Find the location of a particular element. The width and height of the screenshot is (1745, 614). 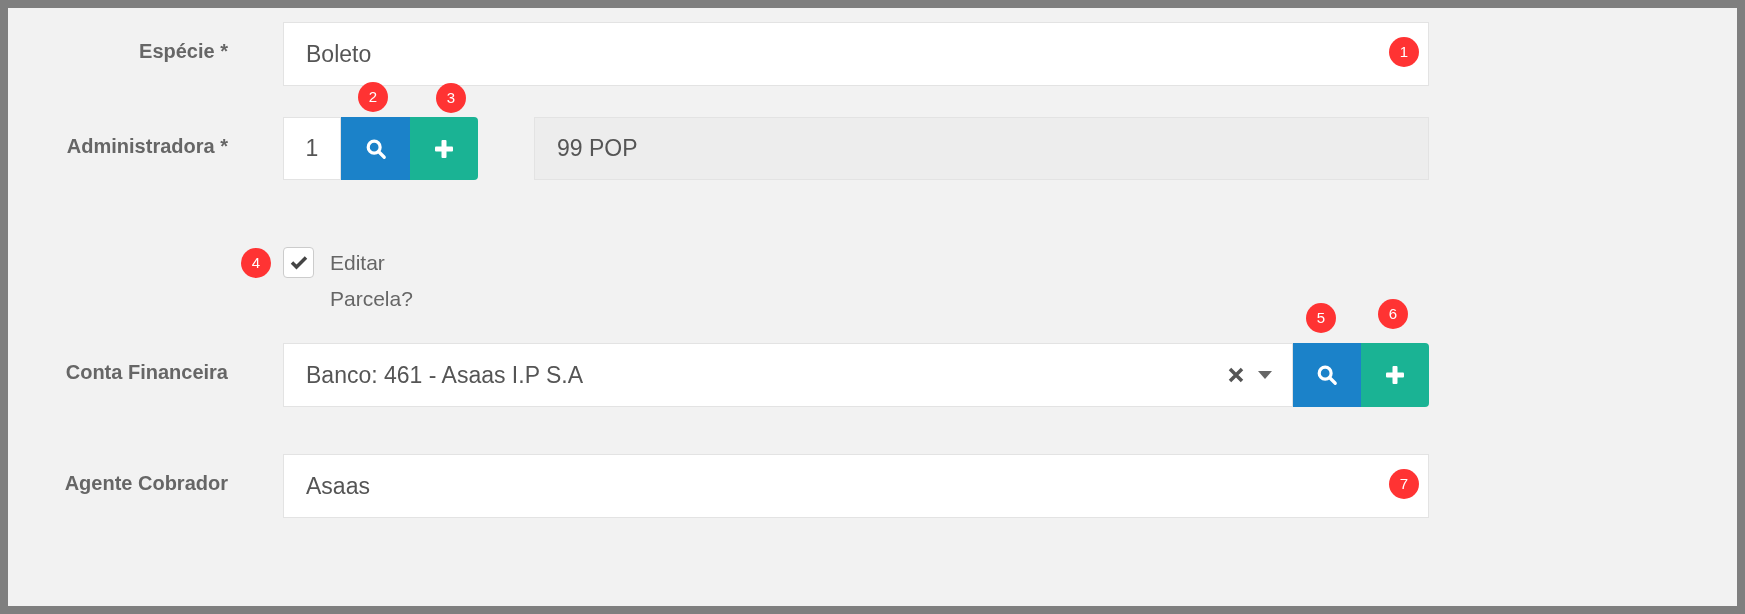

field-label: Agente Cobrador is located at coordinates (146, 483).